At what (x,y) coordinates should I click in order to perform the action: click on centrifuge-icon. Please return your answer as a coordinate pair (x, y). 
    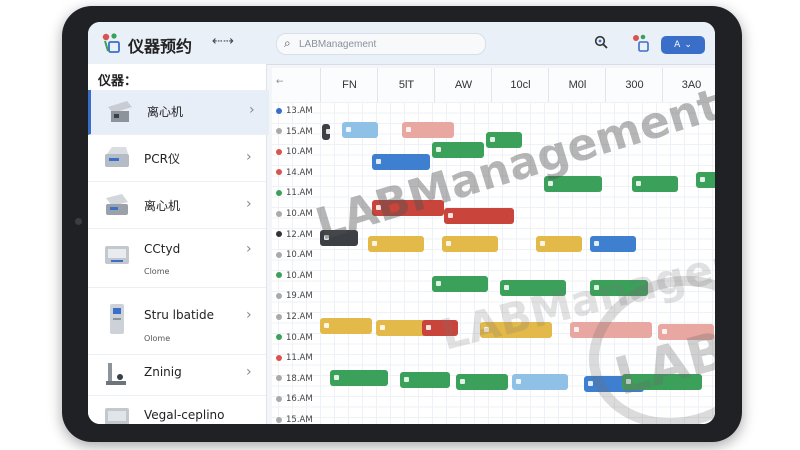
    Looking at the image, I should click on (120, 111).